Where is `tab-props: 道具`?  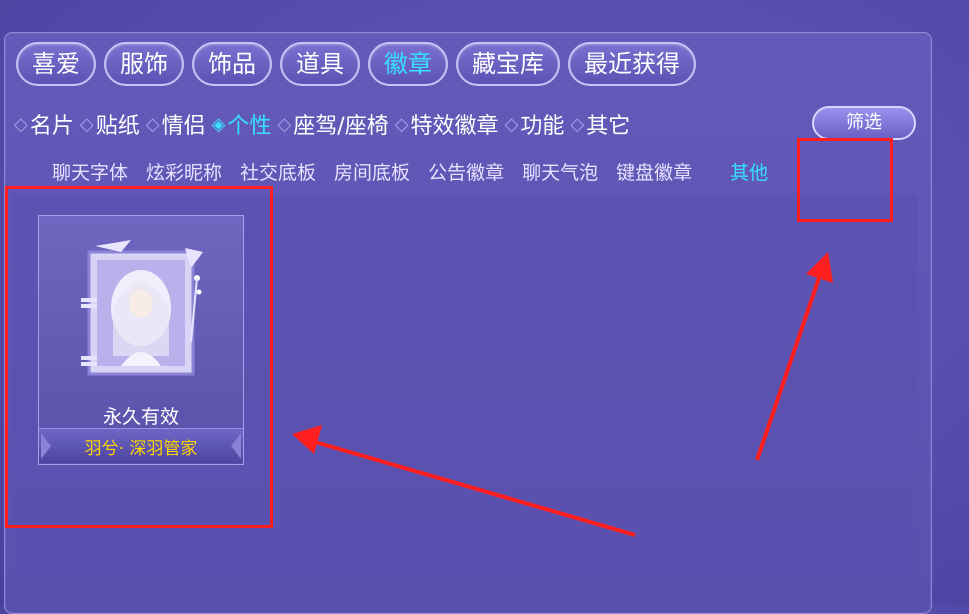 tab-props: 道具 is located at coordinates (320, 64).